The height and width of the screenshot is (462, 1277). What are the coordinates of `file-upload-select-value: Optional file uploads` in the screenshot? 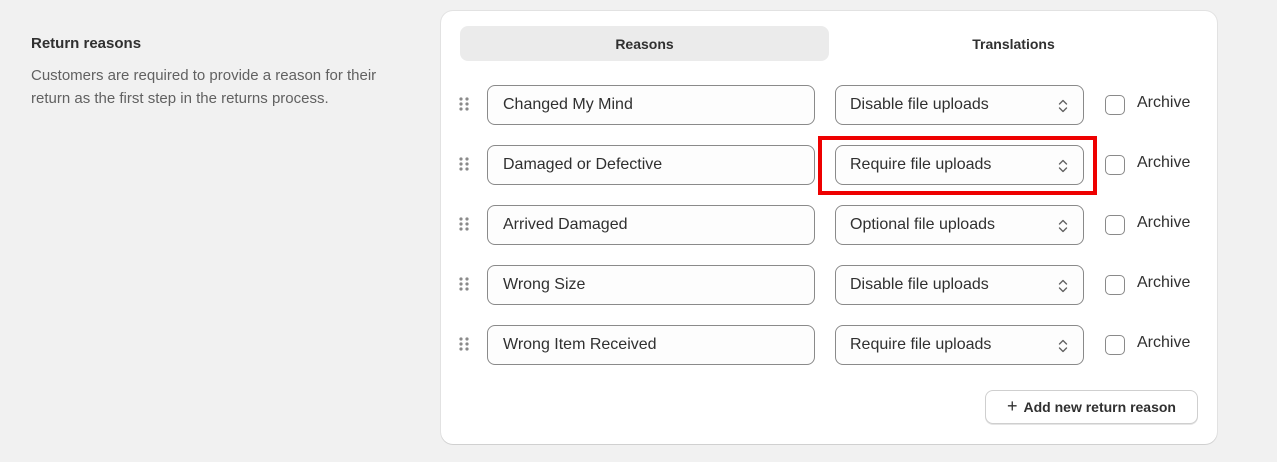 It's located at (922, 224).